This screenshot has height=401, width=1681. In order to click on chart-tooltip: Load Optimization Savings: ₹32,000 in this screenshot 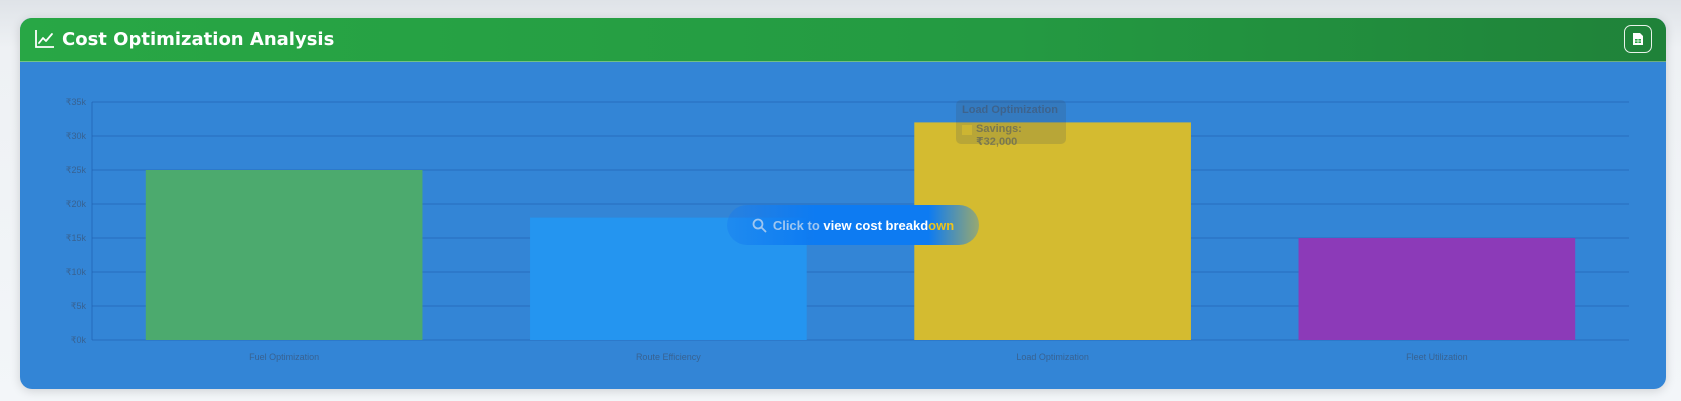, I will do `click(1011, 124)`.